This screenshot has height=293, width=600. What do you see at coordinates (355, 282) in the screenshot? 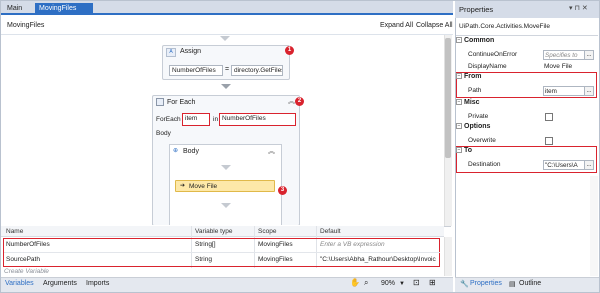
I see `pan-hand-icon: ✋` at bounding box center [355, 282].